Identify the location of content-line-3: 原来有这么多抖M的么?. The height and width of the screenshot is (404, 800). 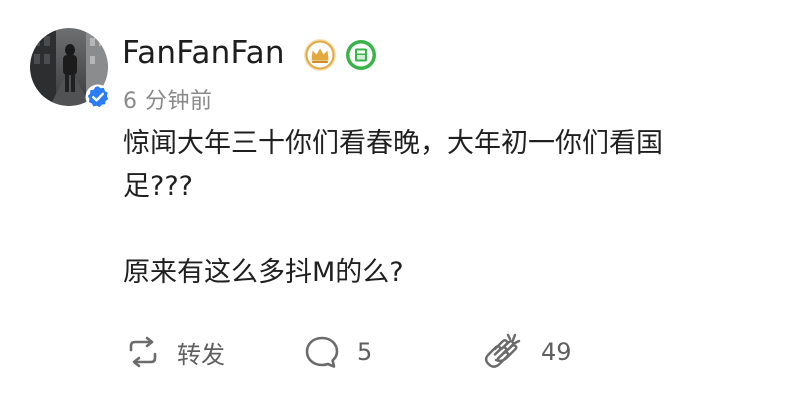
(263, 272).